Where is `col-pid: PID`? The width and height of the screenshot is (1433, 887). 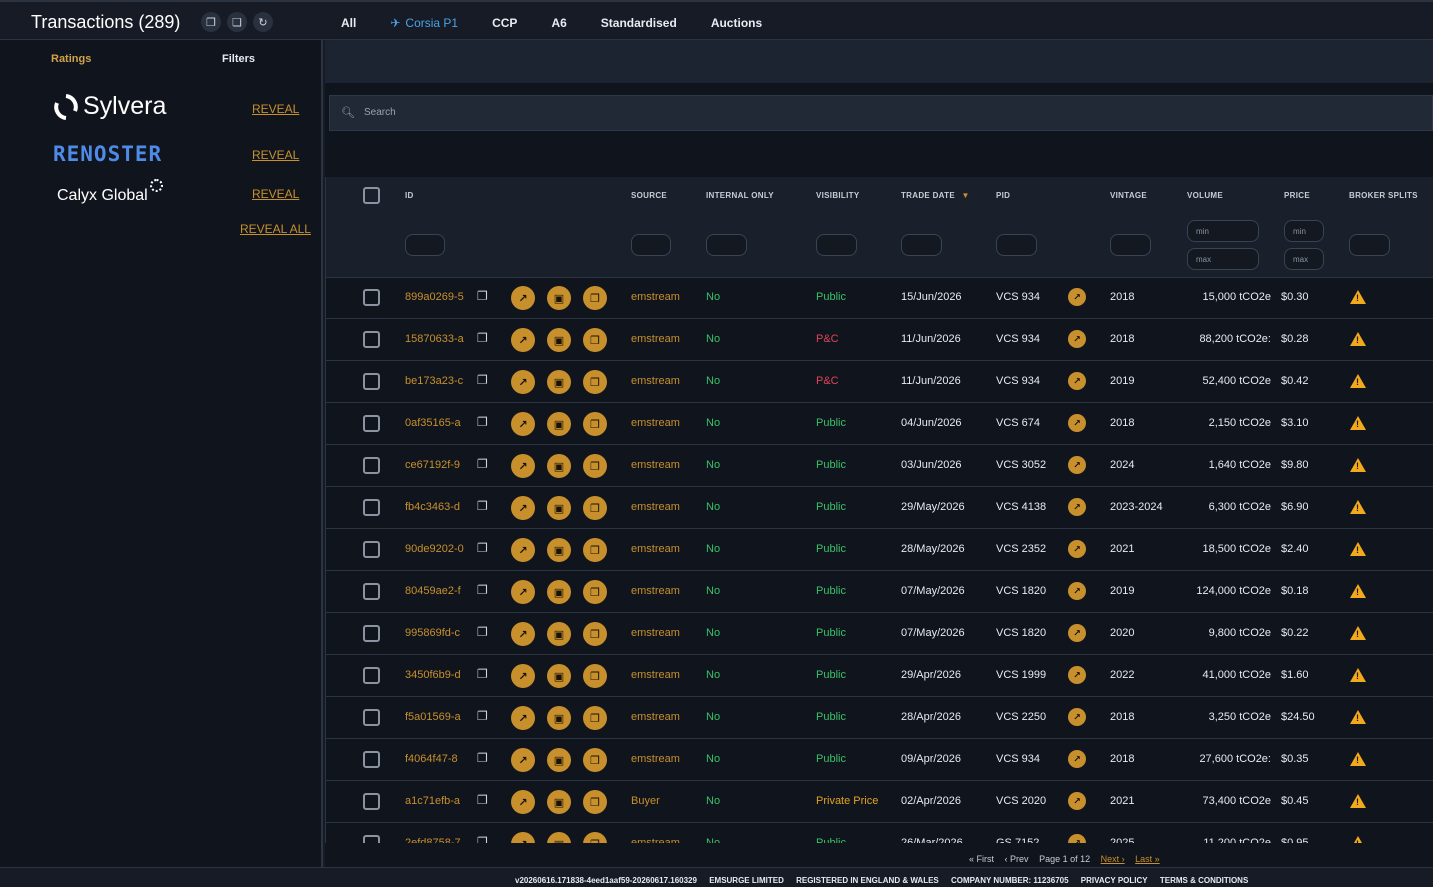
col-pid: PID is located at coordinates (1003, 195).